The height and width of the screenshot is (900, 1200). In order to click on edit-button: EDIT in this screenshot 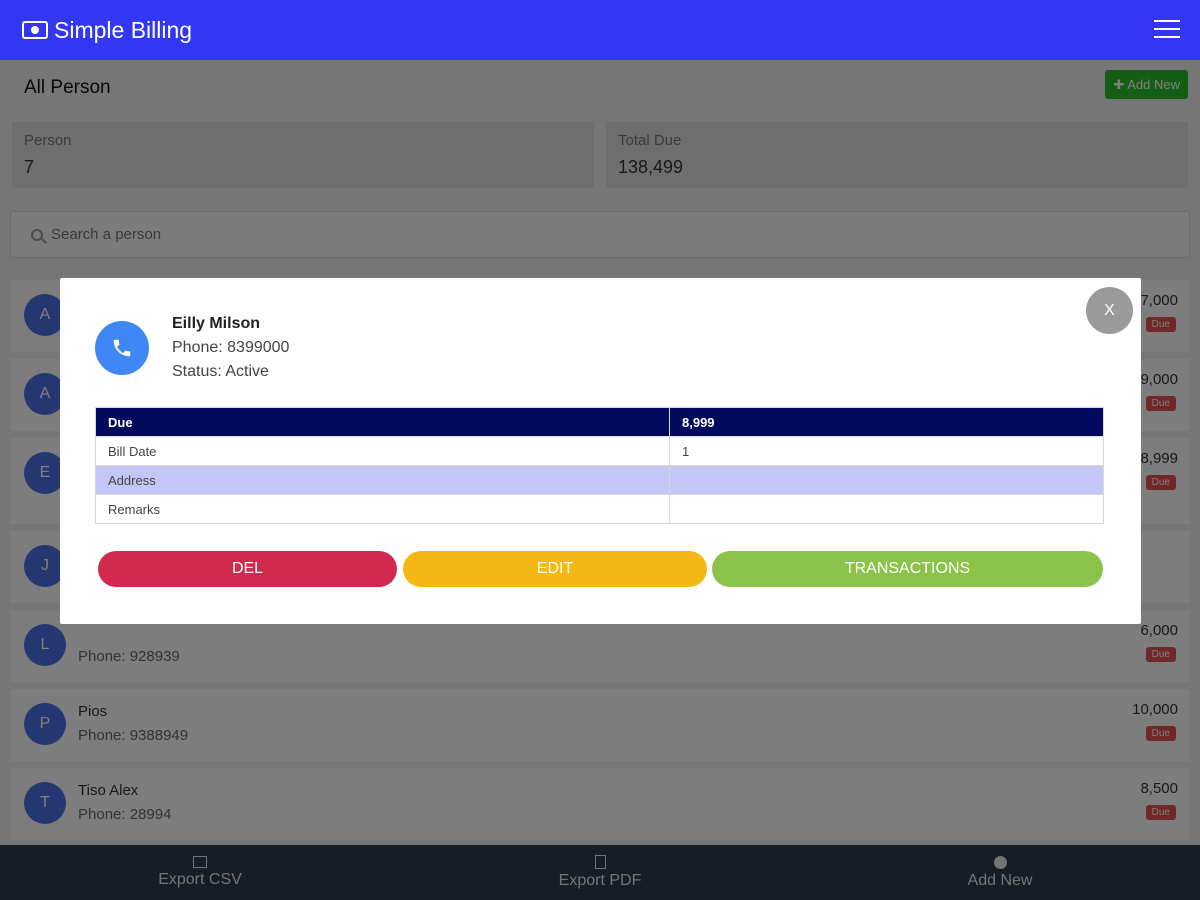, I will do `click(555, 569)`.